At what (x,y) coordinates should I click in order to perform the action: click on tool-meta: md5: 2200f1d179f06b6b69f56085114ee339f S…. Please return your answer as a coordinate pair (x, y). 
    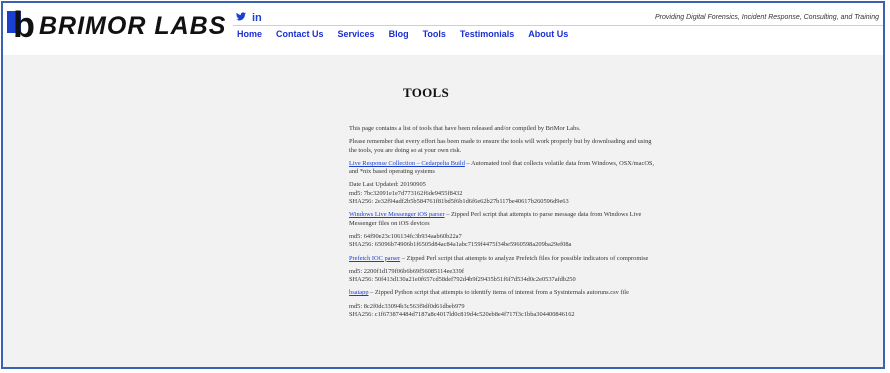
    Looking at the image, I should click on (502, 276).